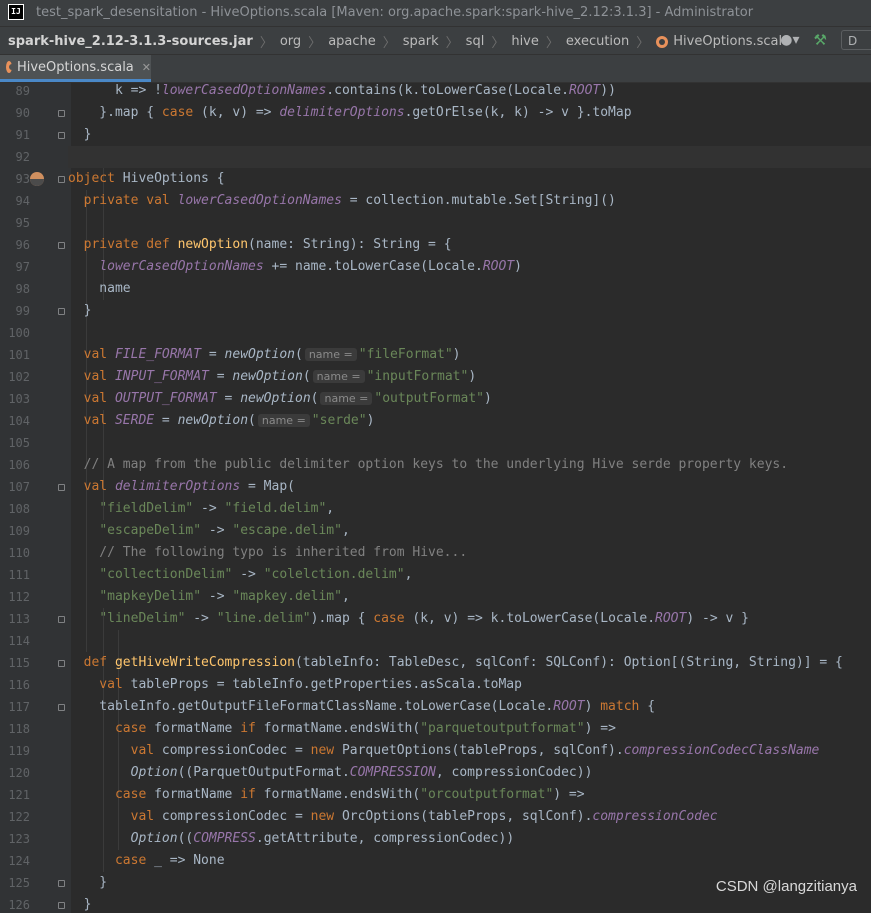  I want to click on breadcrumb-item-spark: spark, so click(421, 41).